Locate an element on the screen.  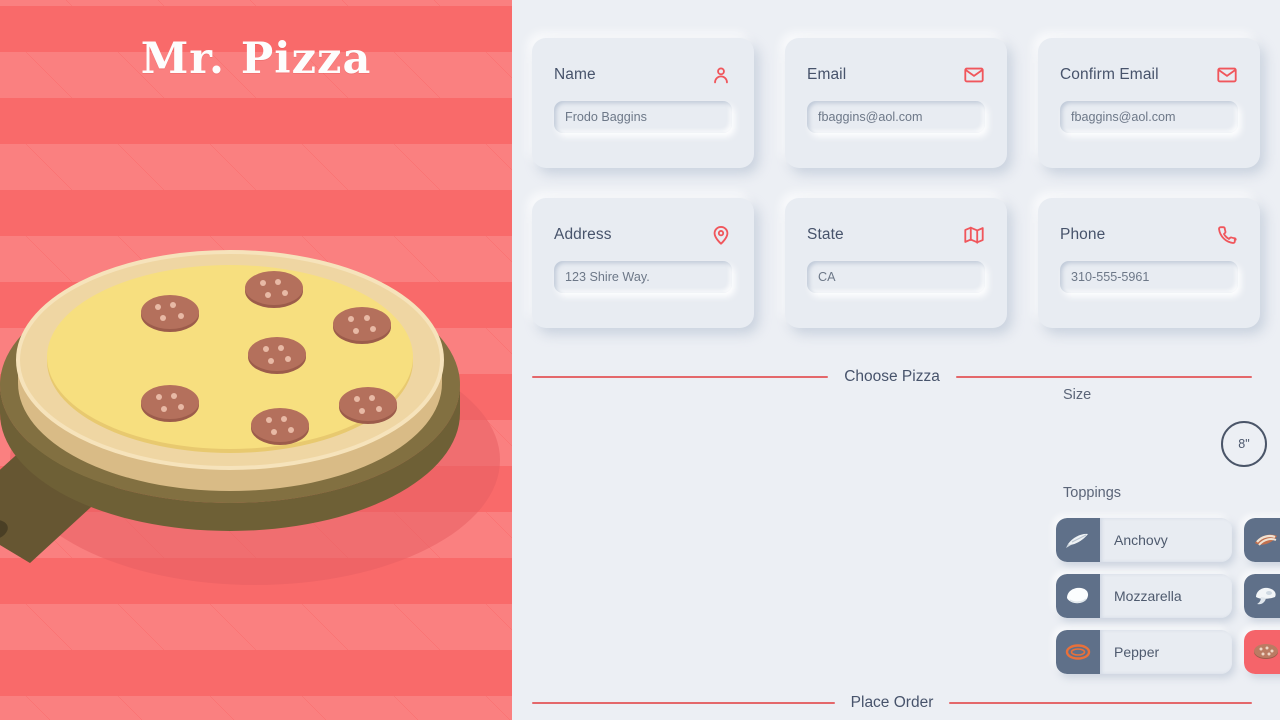
field-card-name: Name is located at coordinates (643, 103).